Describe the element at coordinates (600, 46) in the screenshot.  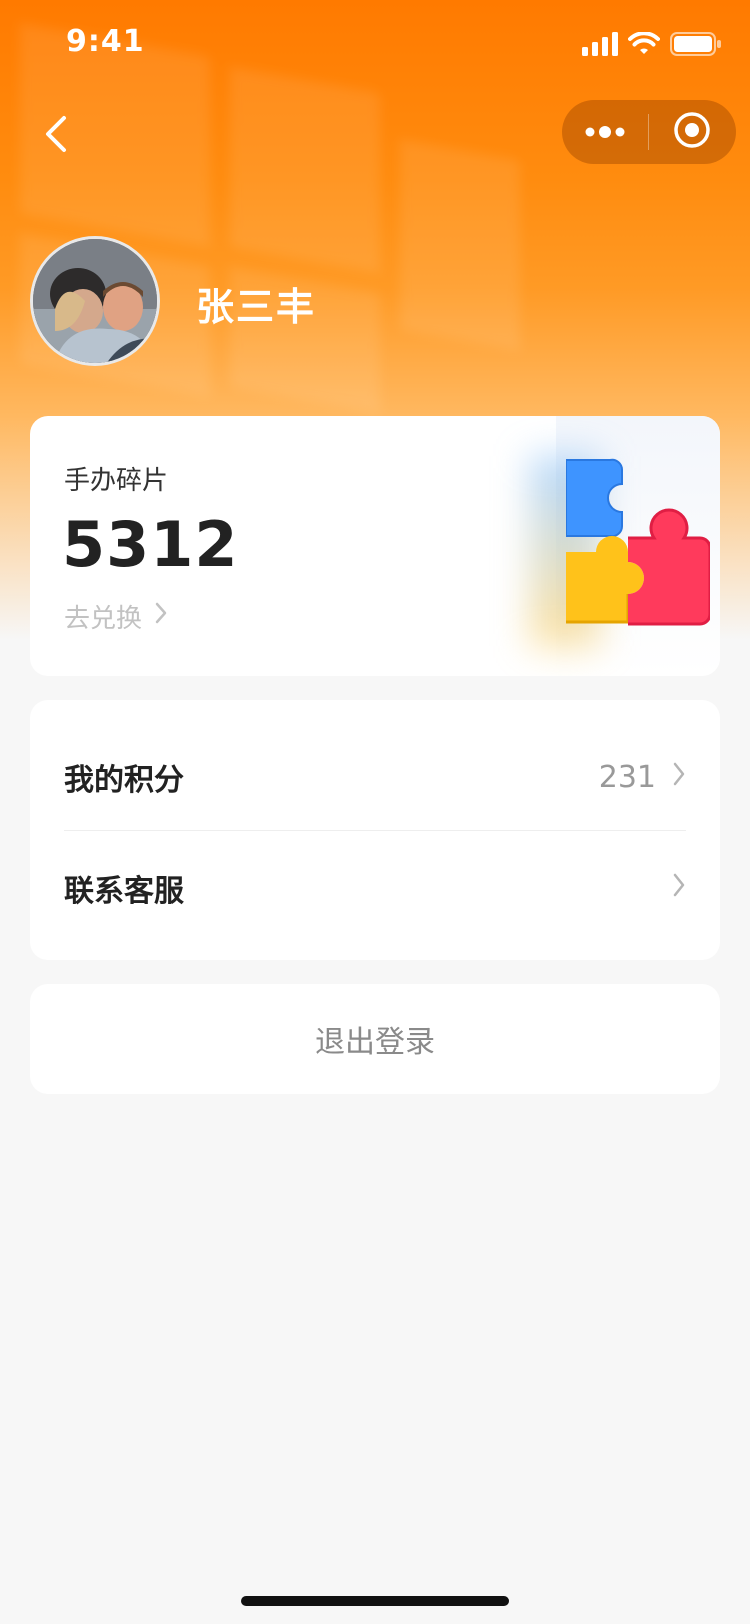
I see `signal-icon` at that location.